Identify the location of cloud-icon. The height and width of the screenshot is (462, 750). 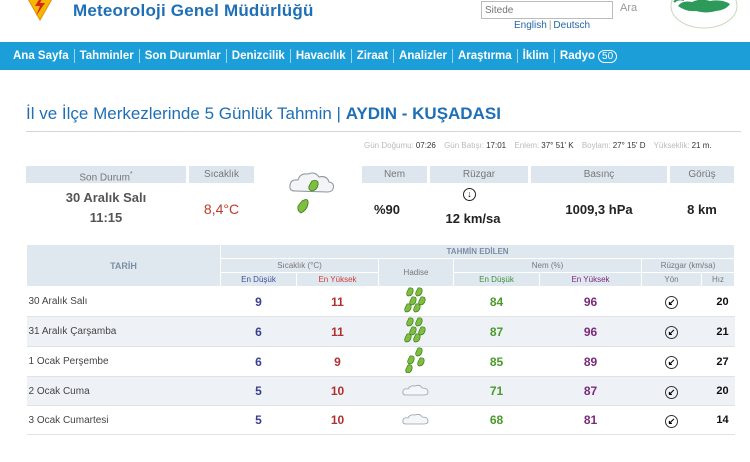
(415, 389).